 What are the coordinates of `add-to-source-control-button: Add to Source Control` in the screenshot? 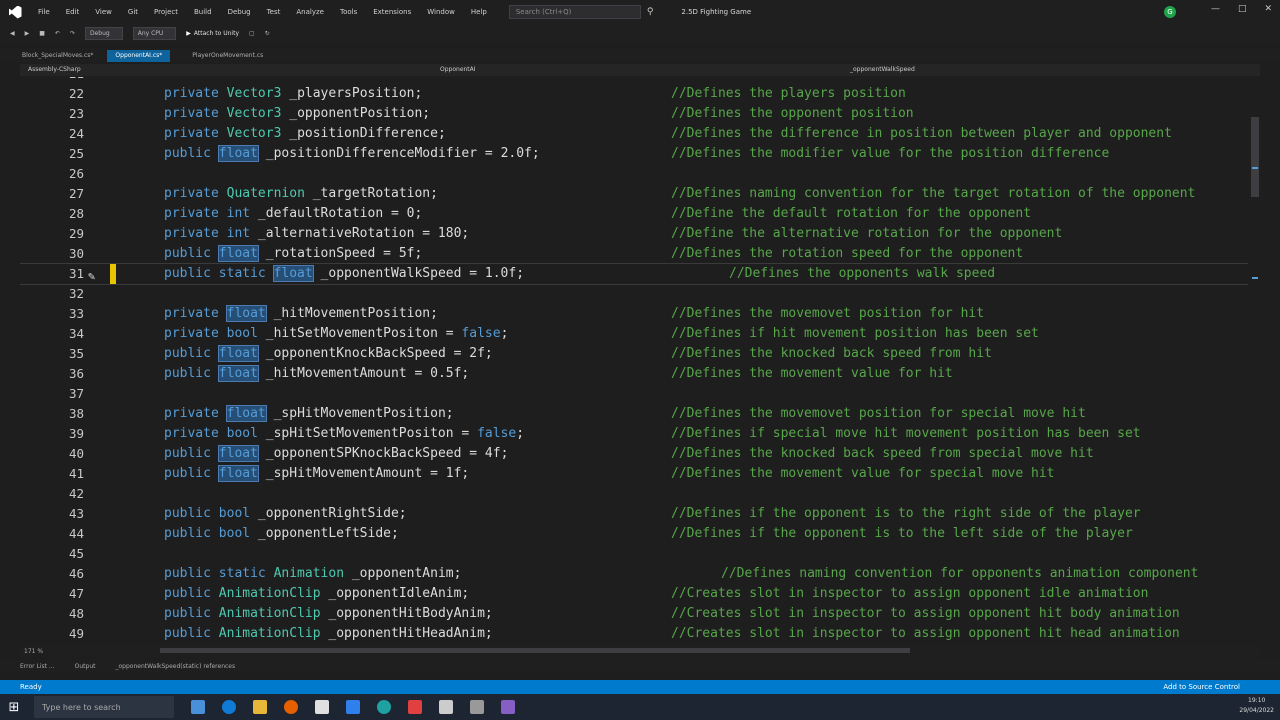 It's located at (1201, 687).